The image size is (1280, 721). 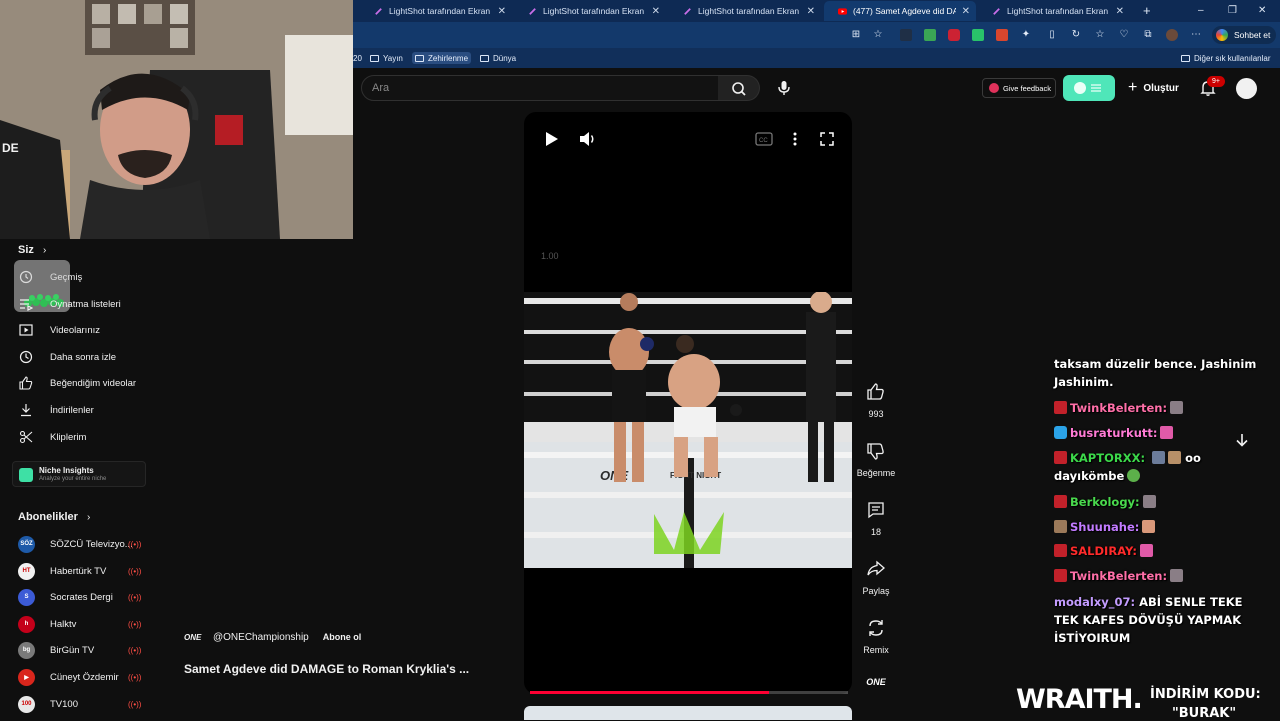 I want to click on account-avatar, so click(x=1246, y=88).